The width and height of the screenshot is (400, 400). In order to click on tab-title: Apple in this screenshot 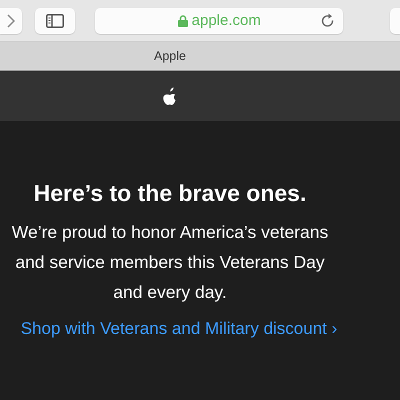, I will do `click(170, 56)`.